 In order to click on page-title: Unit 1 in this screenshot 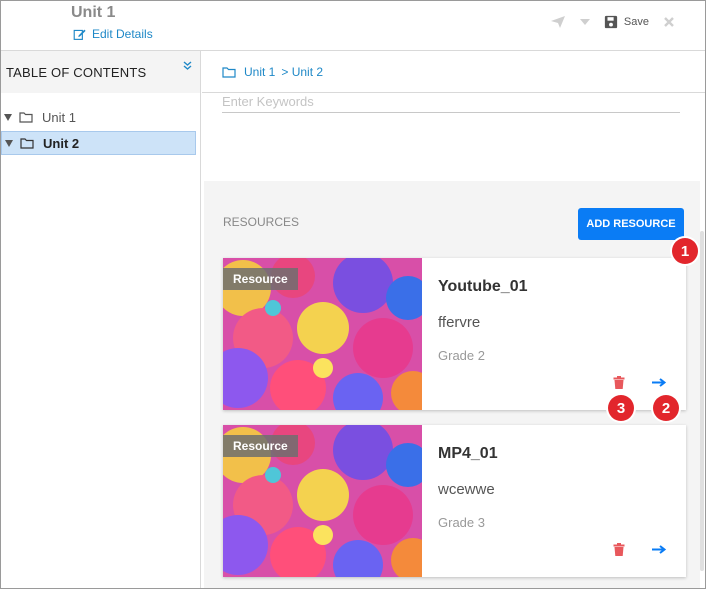, I will do `click(93, 12)`.